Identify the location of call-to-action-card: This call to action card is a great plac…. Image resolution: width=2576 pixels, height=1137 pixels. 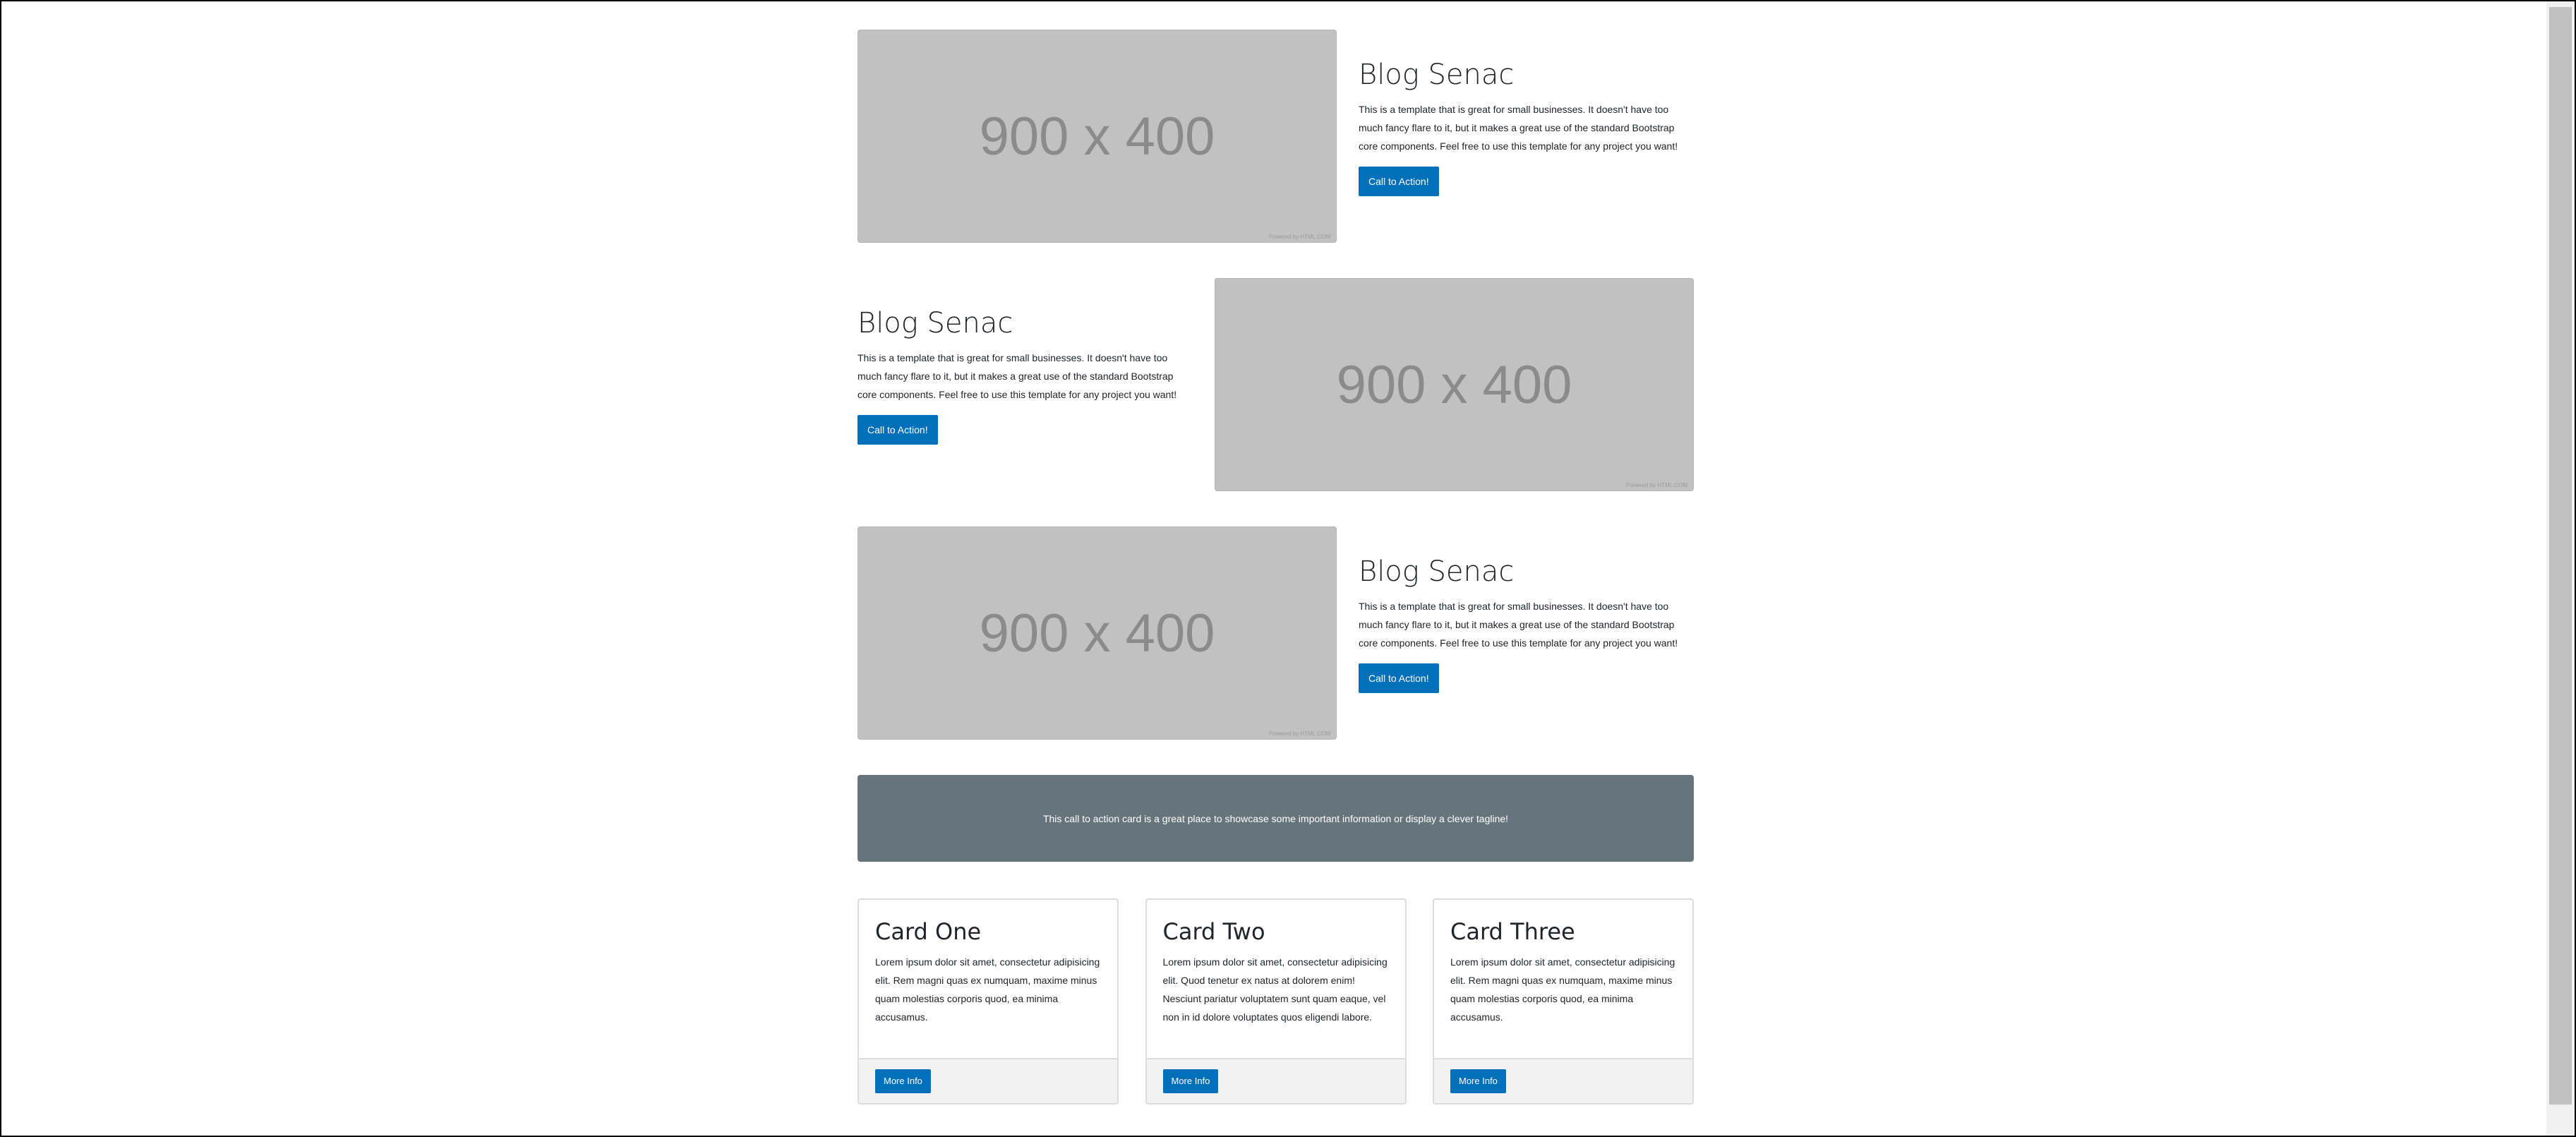
(1275, 818).